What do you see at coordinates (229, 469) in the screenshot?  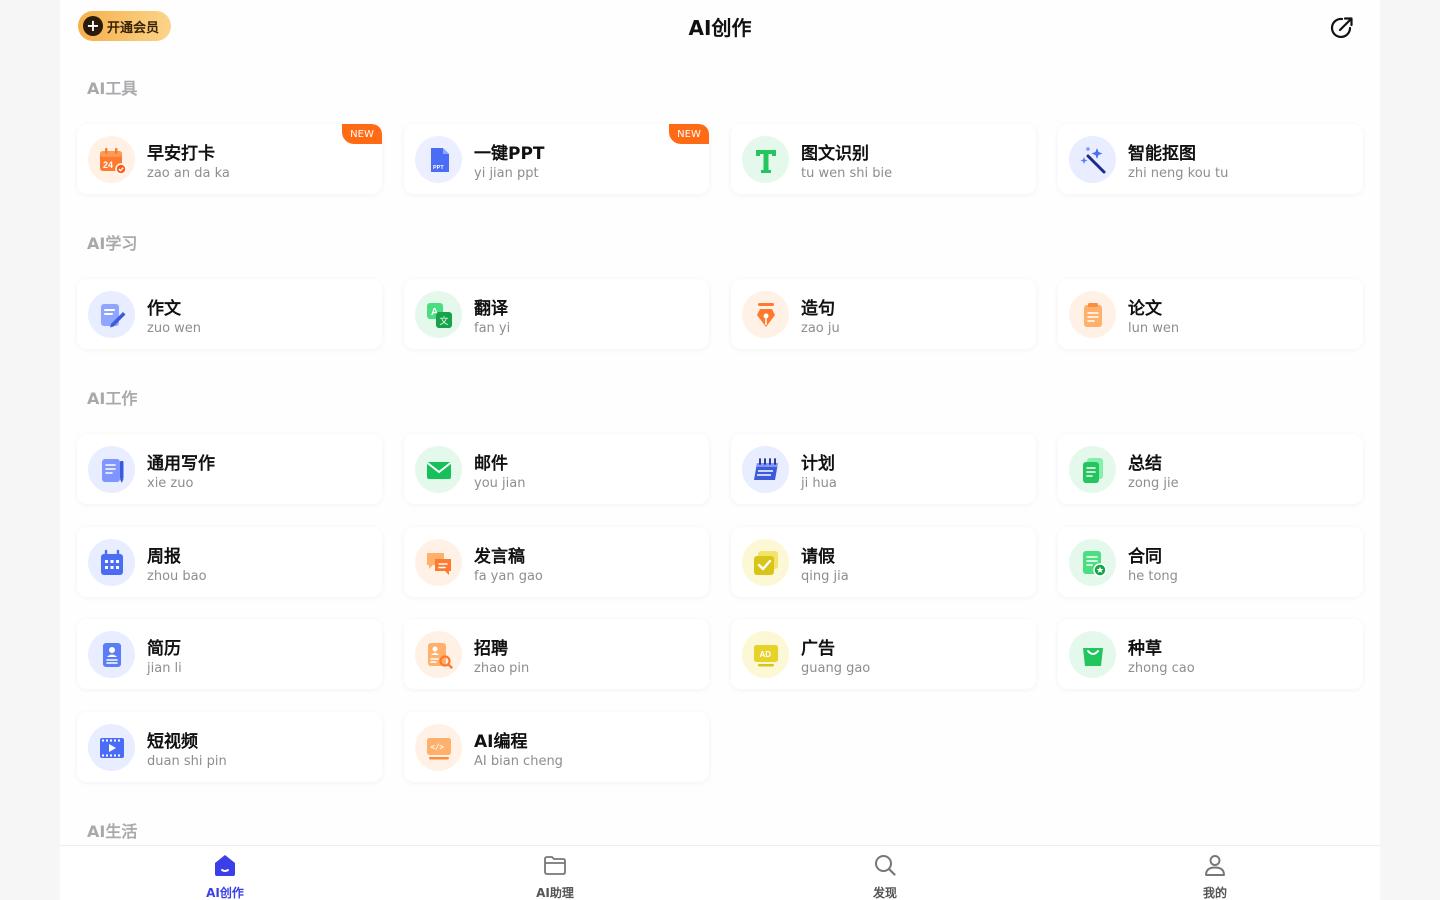 I see `work-card-writing: 通用写作 xie zuo` at bounding box center [229, 469].